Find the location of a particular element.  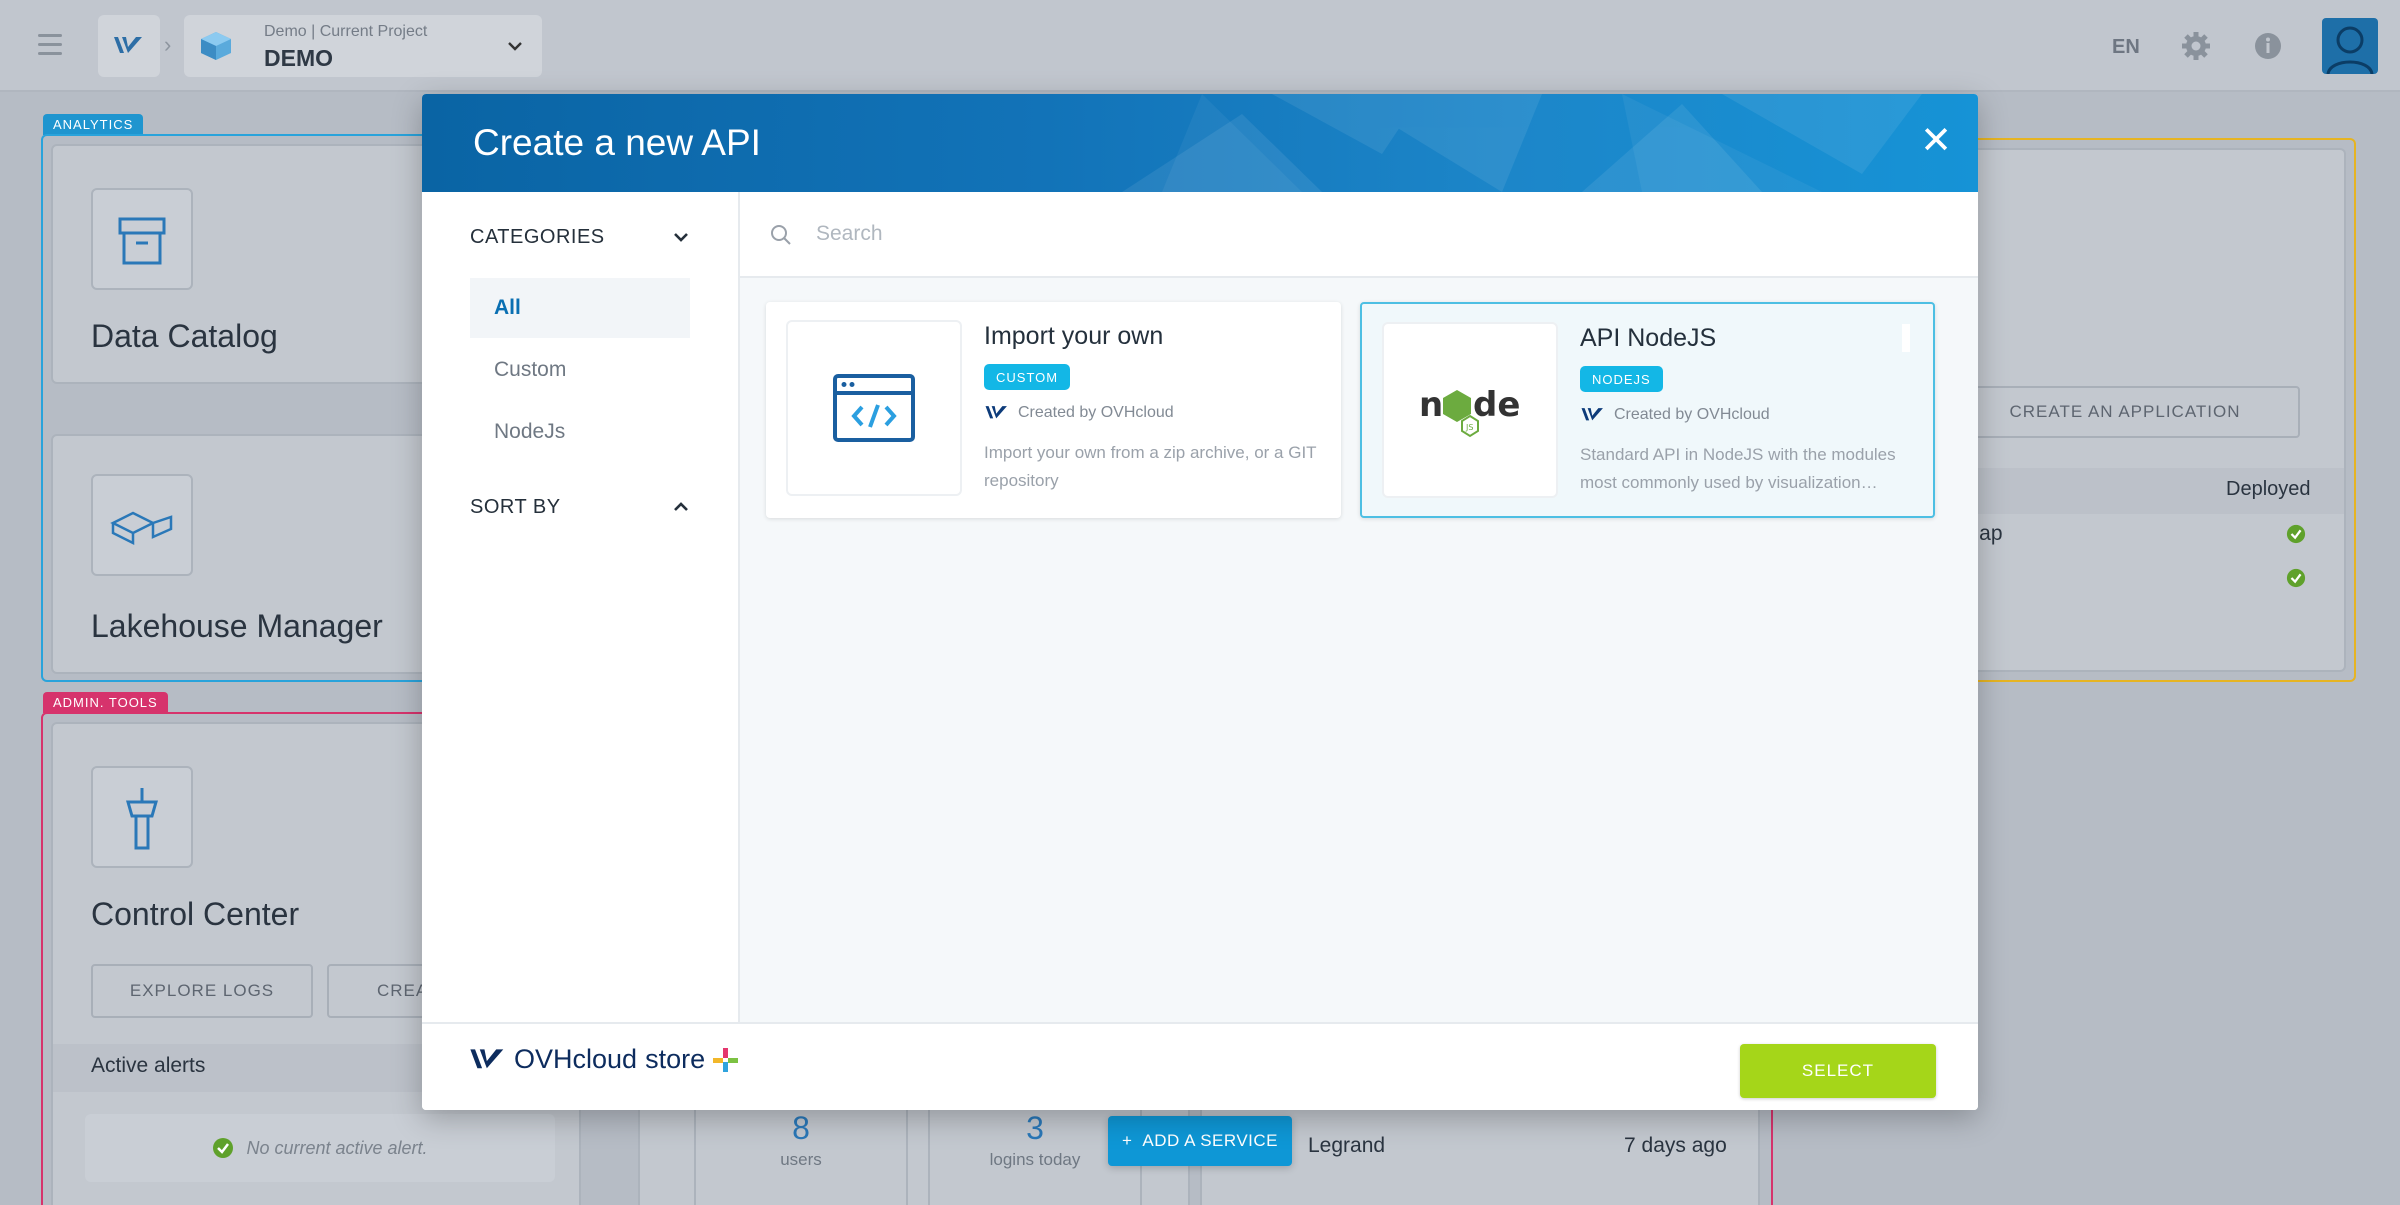

control-tower-icon is located at coordinates (142, 817).